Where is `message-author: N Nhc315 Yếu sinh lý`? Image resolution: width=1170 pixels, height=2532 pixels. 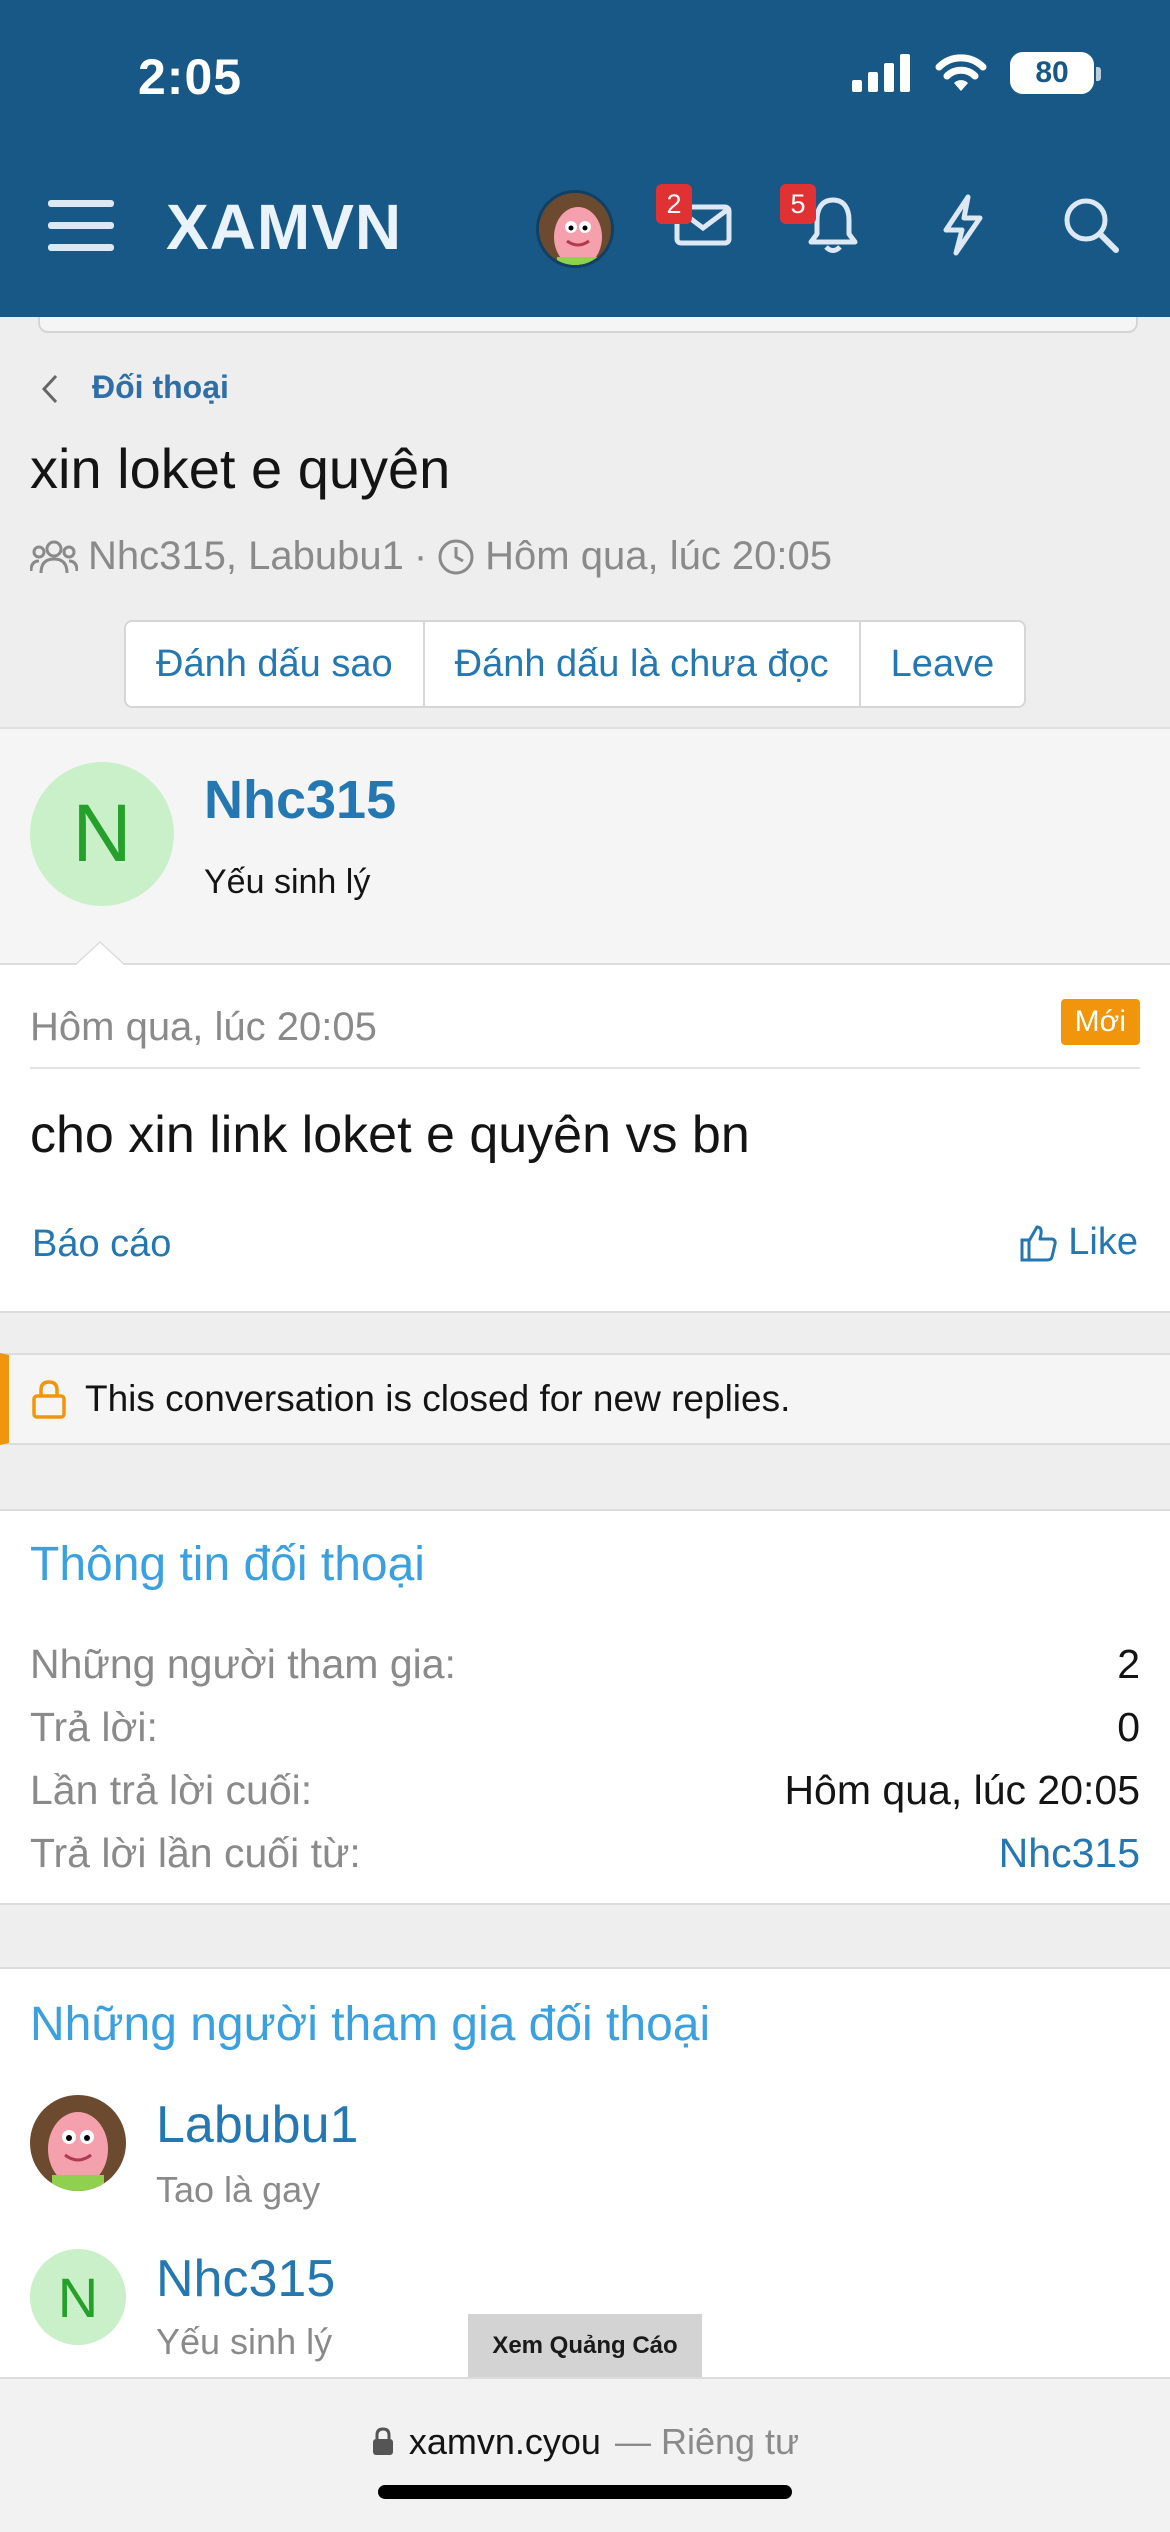
message-author: N Nhc315 Yếu sinh lý is located at coordinates (585, 845).